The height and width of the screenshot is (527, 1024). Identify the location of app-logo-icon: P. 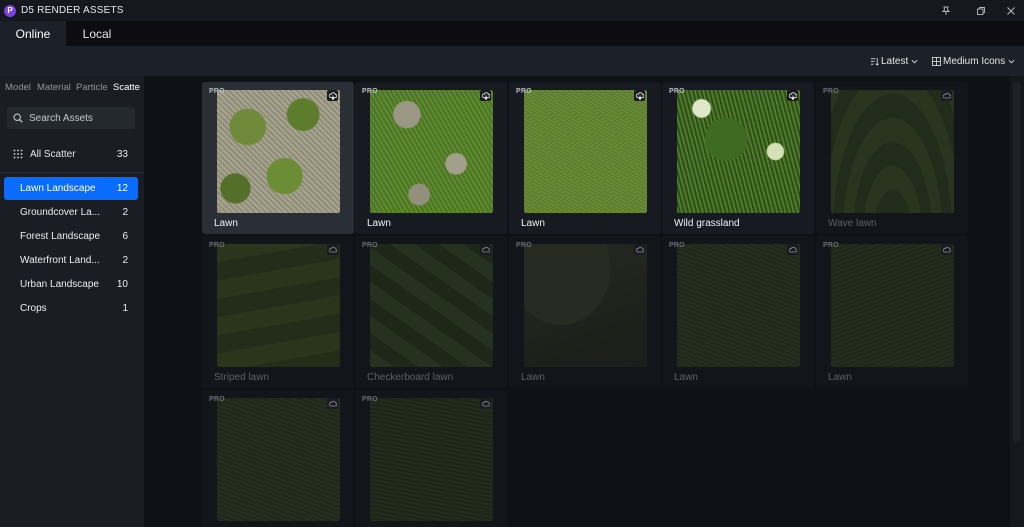
(10, 10).